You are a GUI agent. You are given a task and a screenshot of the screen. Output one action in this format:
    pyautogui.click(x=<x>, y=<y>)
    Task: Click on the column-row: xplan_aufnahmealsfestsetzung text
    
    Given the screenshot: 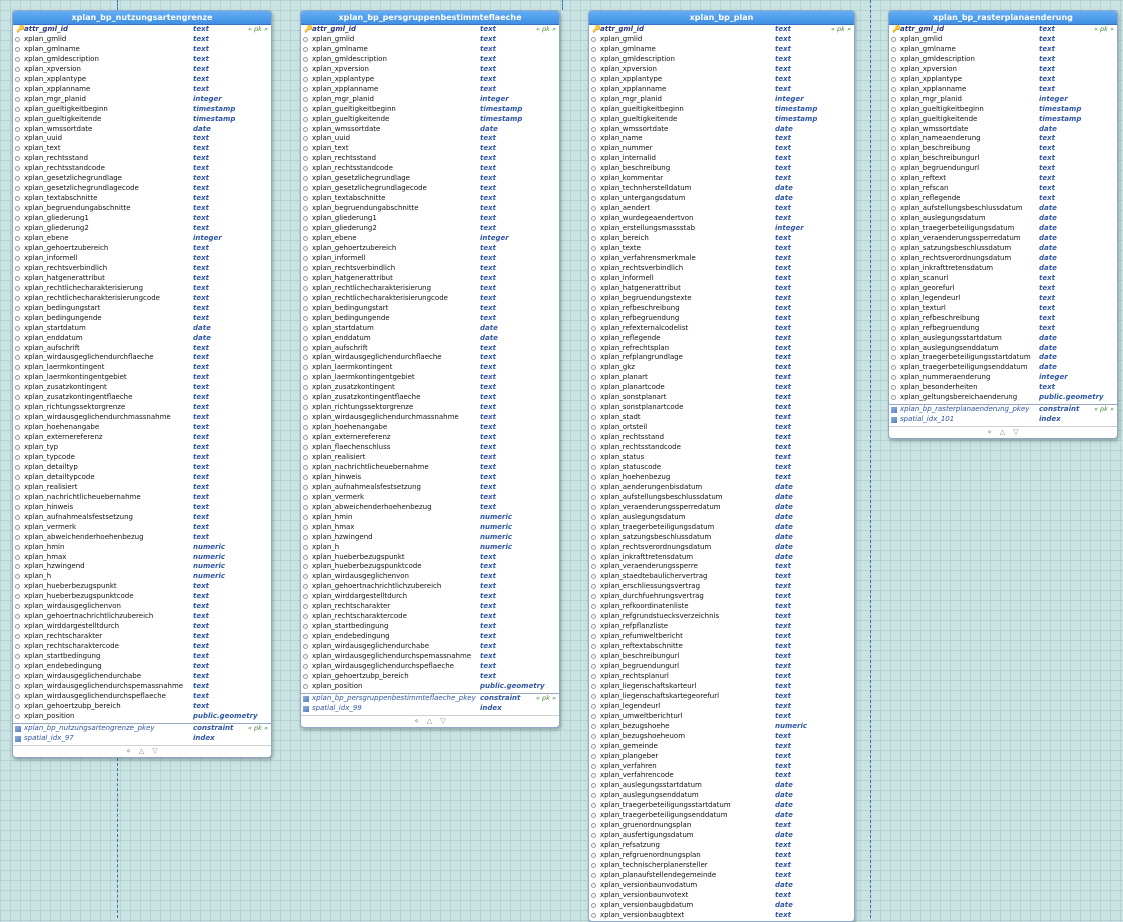 What is the action you would take?
    pyautogui.click(x=142, y=518)
    